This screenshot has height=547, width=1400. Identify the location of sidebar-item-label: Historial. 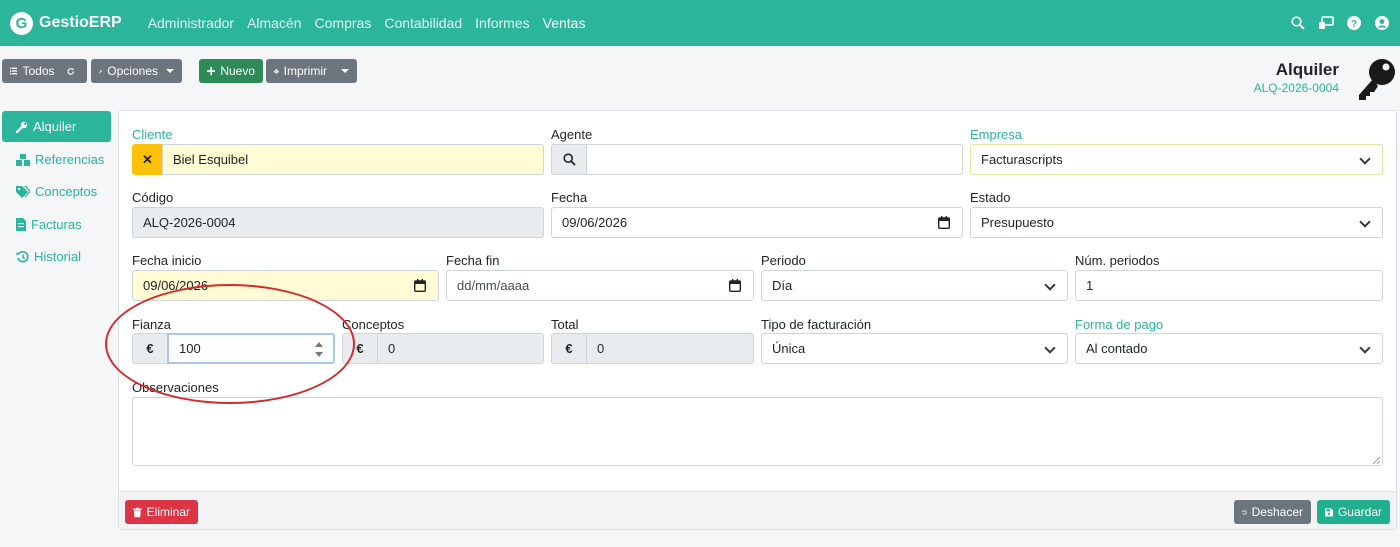
(57, 256).